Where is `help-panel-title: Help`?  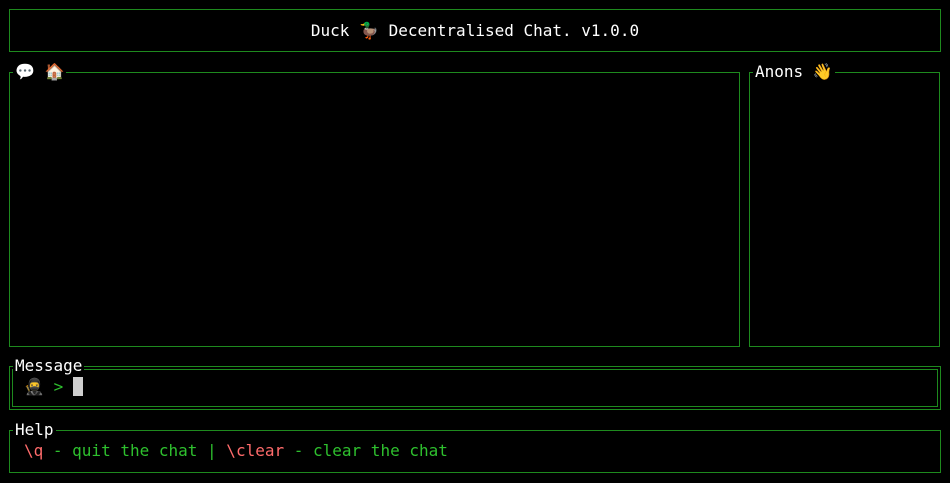 help-panel-title: Help is located at coordinates (34, 430).